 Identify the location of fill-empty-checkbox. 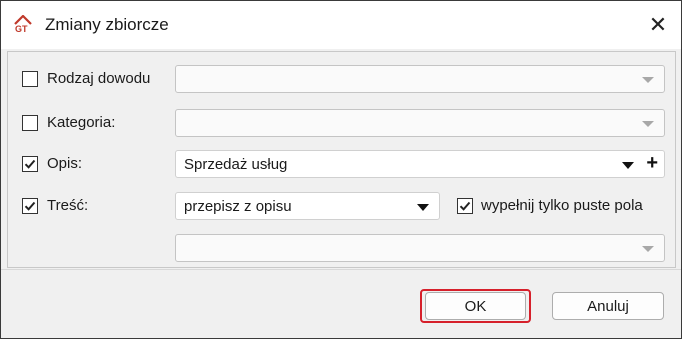
(465, 206).